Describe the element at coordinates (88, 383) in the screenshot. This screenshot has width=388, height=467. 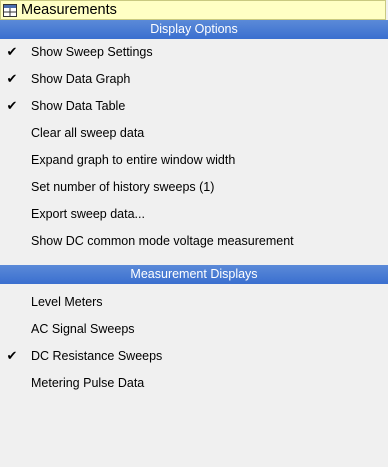
I see `menu-item-label: Metering Pulse Data` at that location.